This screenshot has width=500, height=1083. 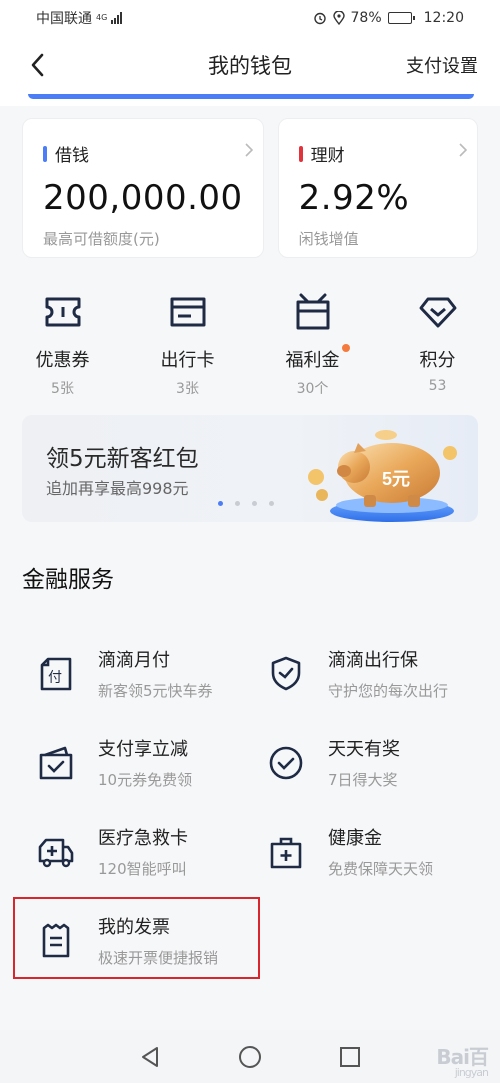 I want to click on points-count: 53, so click(x=437, y=386).